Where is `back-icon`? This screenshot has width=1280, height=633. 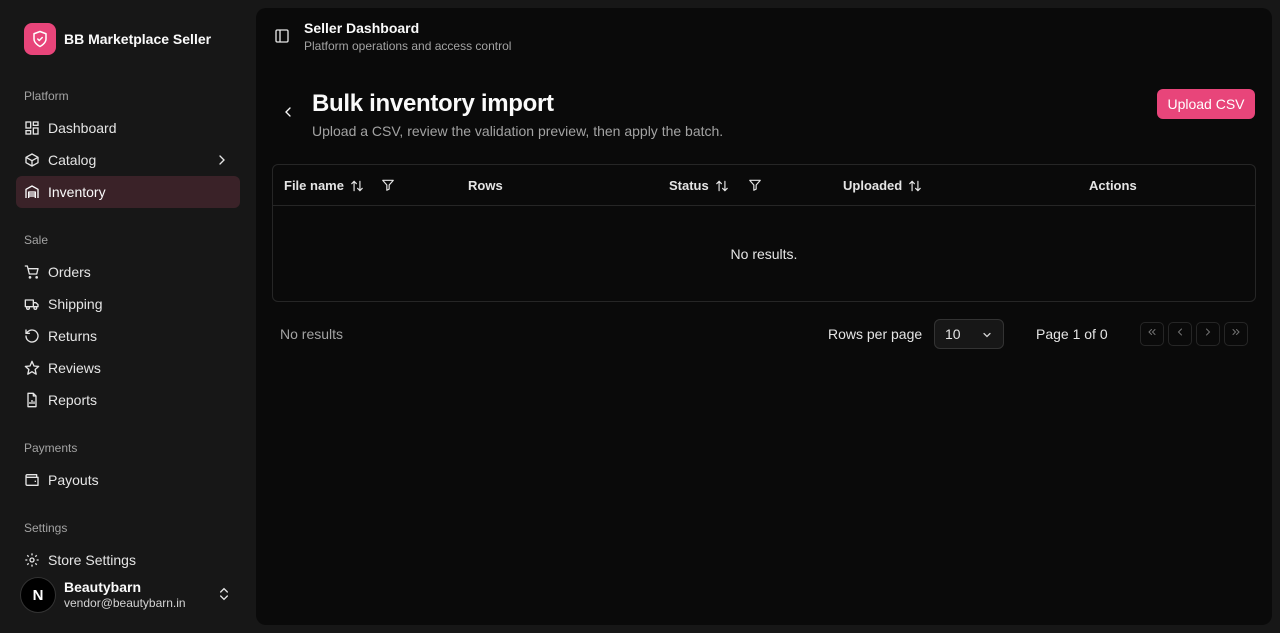 back-icon is located at coordinates (288, 112).